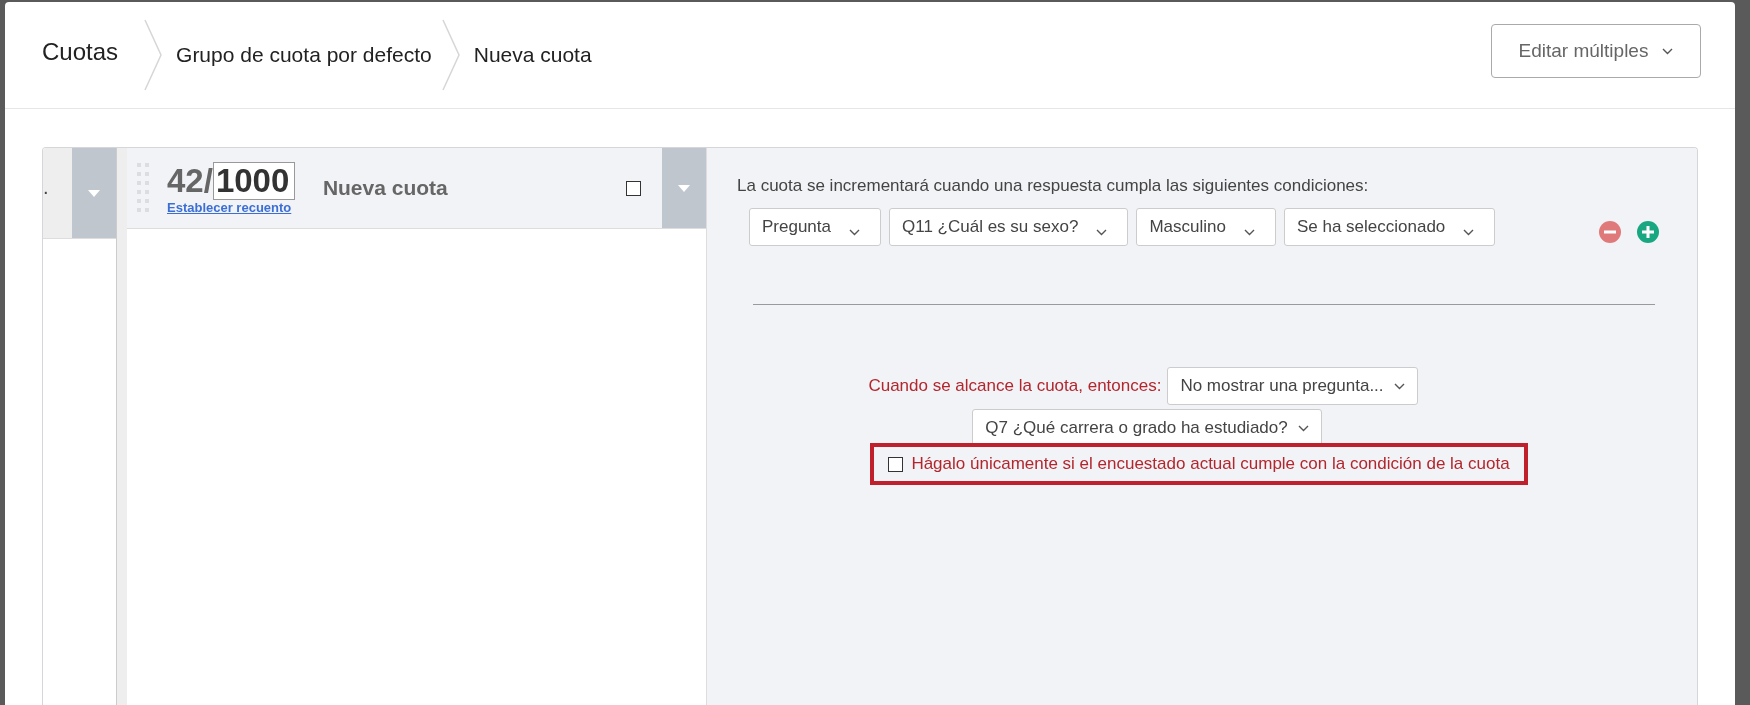 The image size is (1750, 705). Describe the element at coordinates (253, 180) in the screenshot. I see `quota-limit-input: 1000` at that location.